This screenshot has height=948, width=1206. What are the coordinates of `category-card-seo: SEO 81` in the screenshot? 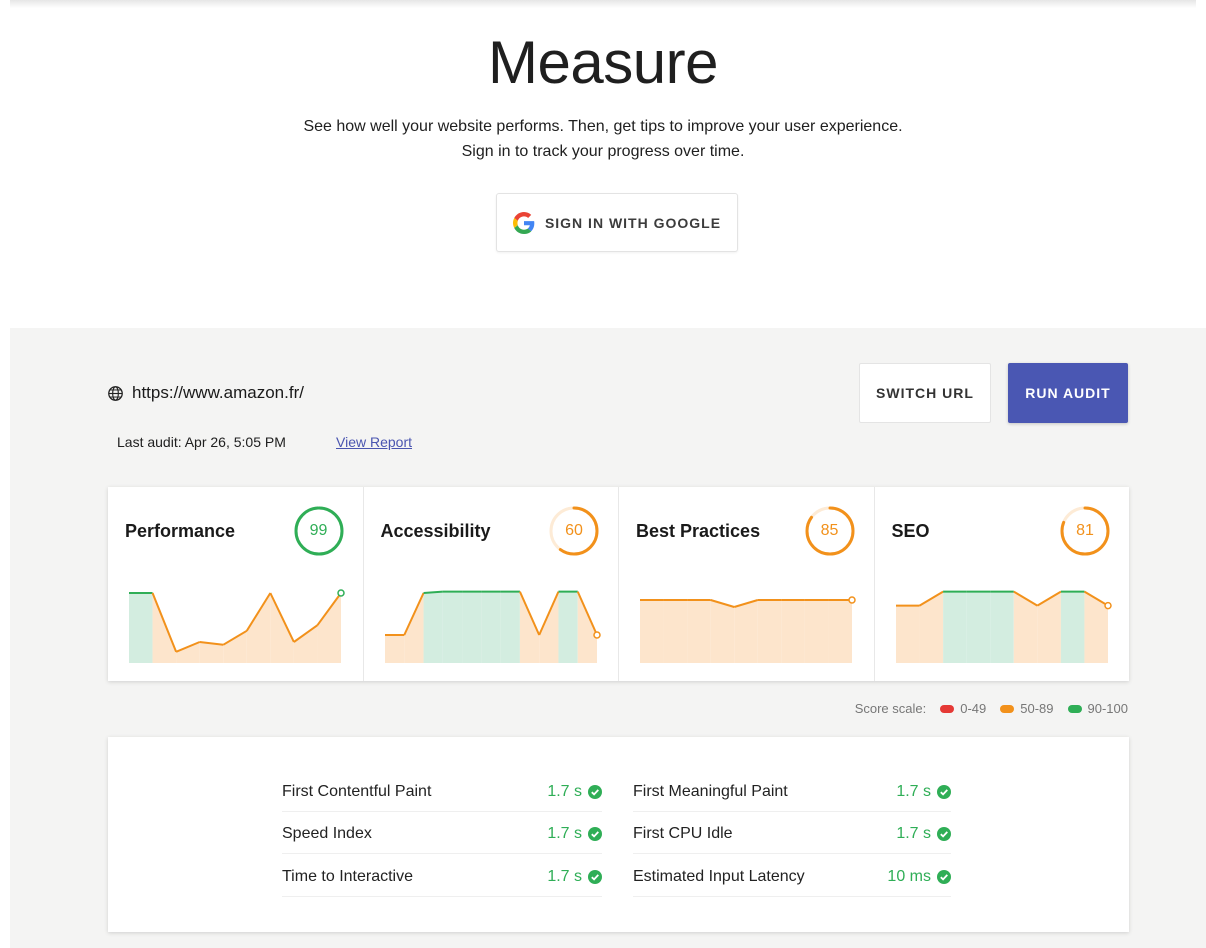 It's located at (1002, 584).